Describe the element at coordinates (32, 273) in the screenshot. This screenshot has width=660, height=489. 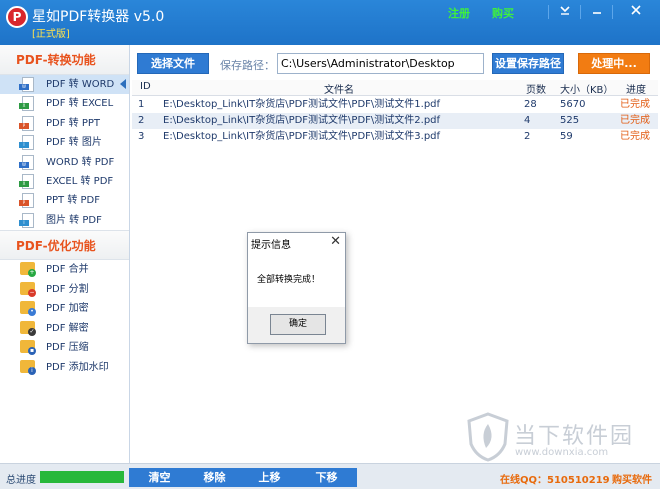
I see `action-badge-icon: +` at that location.